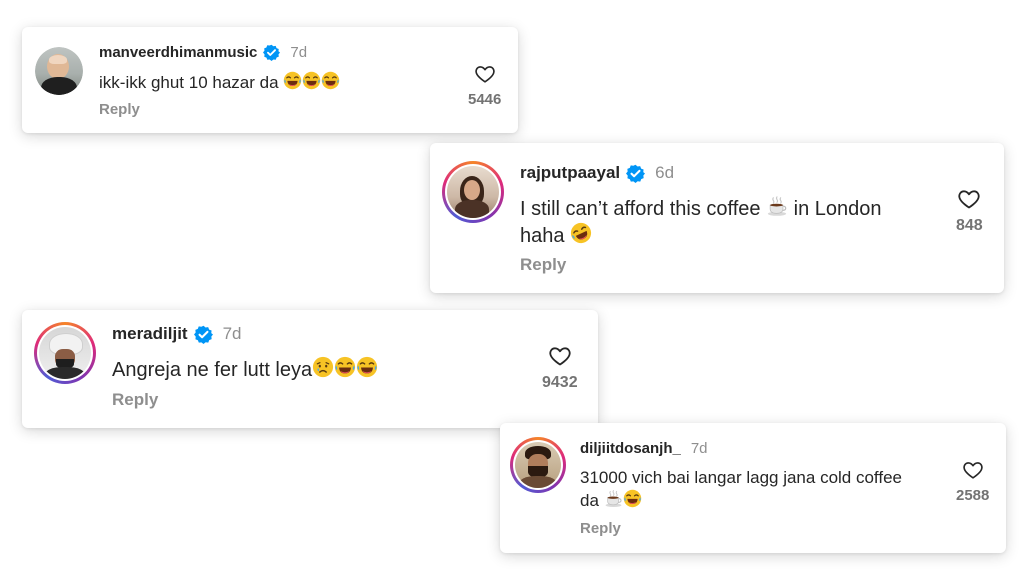 The width and height of the screenshot is (1024, 576). I want to click on username: meradiljit, so click(150, 334).